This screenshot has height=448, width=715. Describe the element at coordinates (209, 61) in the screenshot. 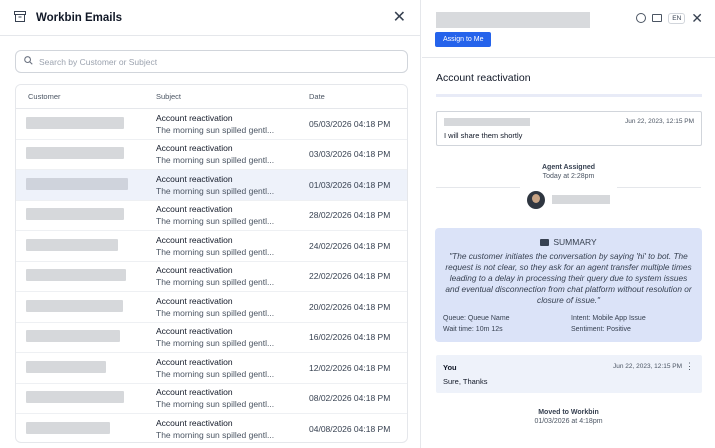

I see `search-input` at that location.